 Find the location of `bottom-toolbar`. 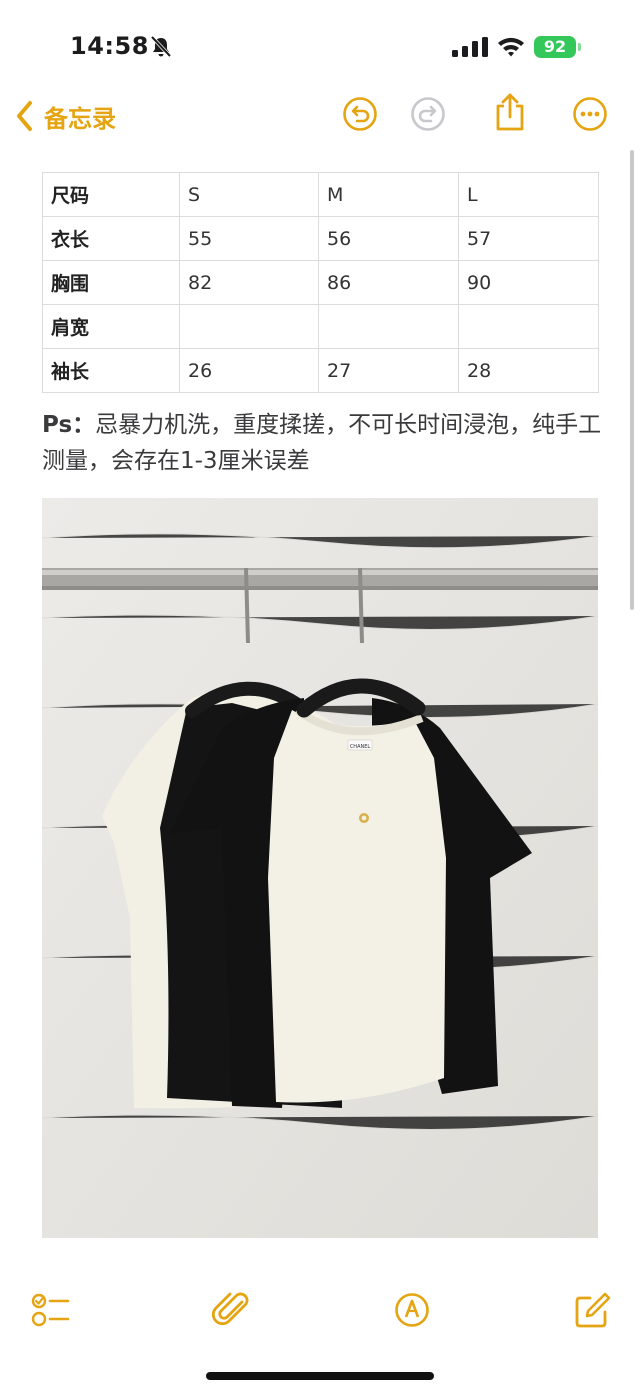

bottom-toolbar is located at coordinates (320, 1312).